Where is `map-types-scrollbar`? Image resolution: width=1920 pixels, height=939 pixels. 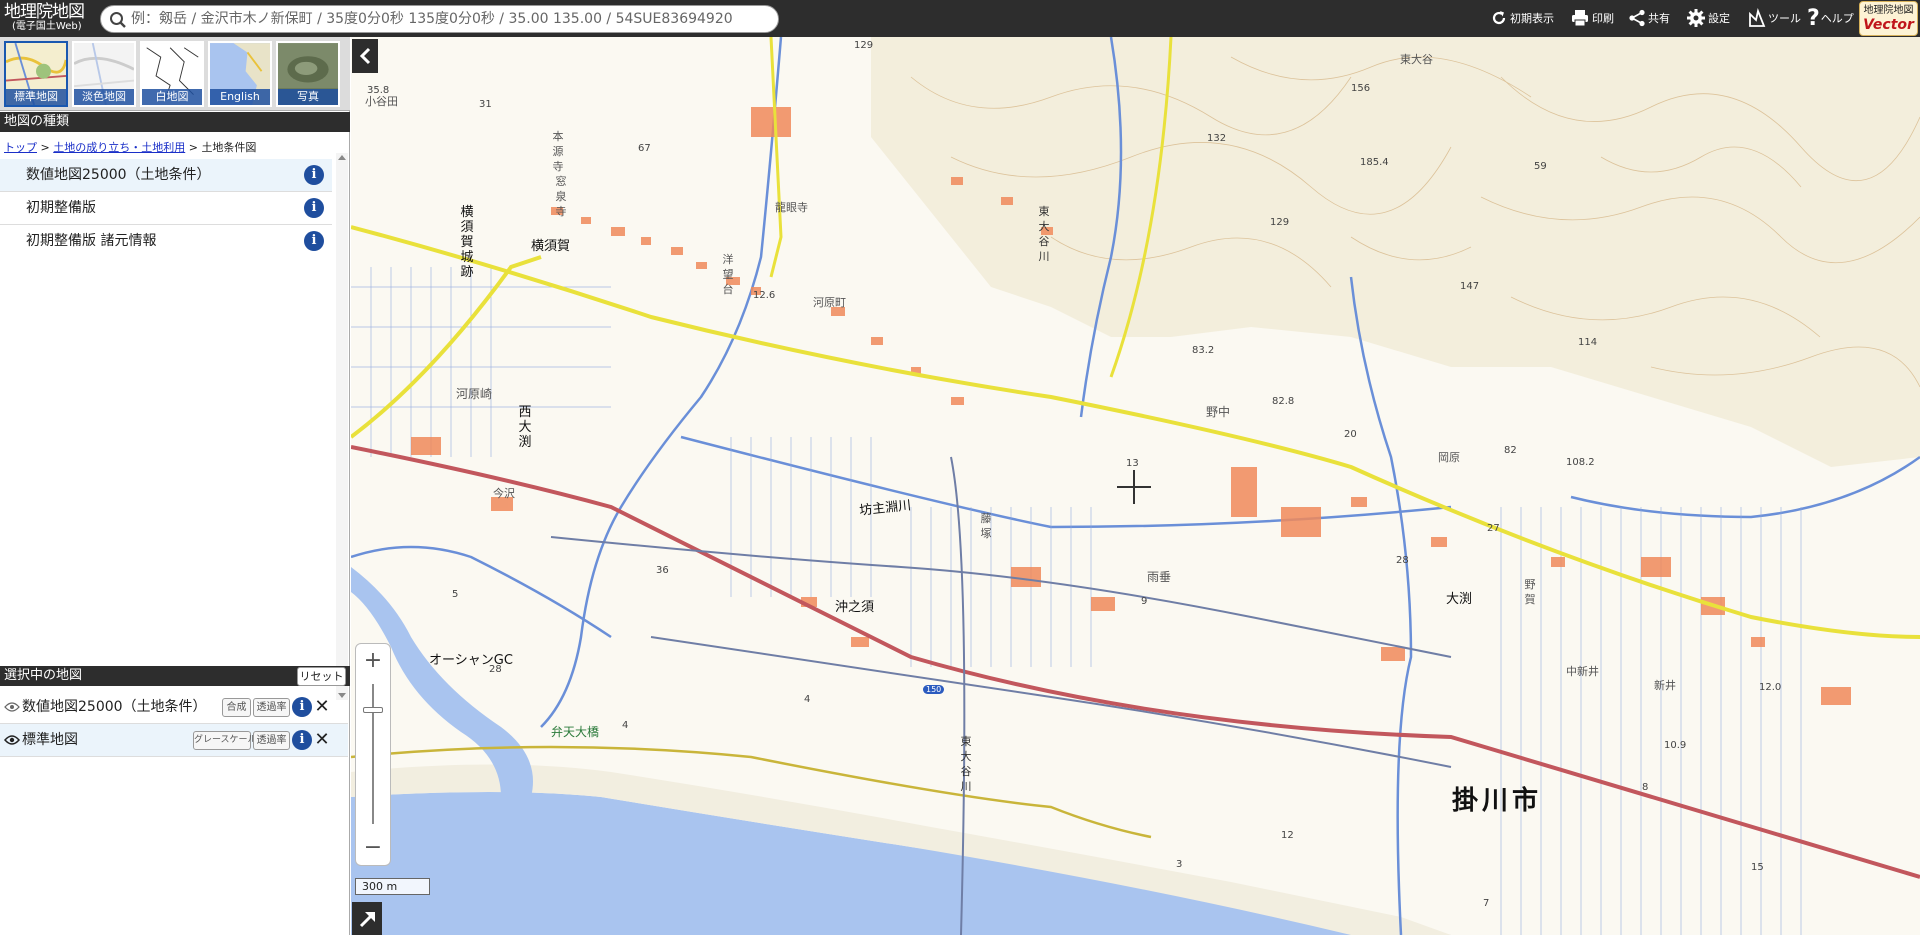
map-types-scrollbar is located at coordinates (342, 426).